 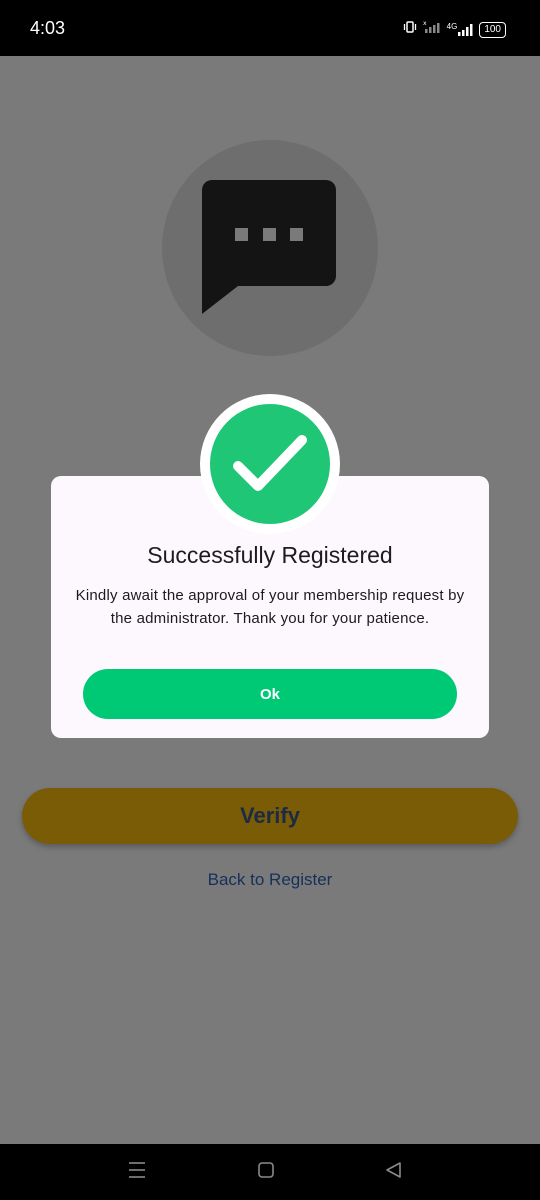 What do you see at coordinates (48, 28) in the screenshot?
I see `status-time: 4:03` at bounding box center [48, 28].